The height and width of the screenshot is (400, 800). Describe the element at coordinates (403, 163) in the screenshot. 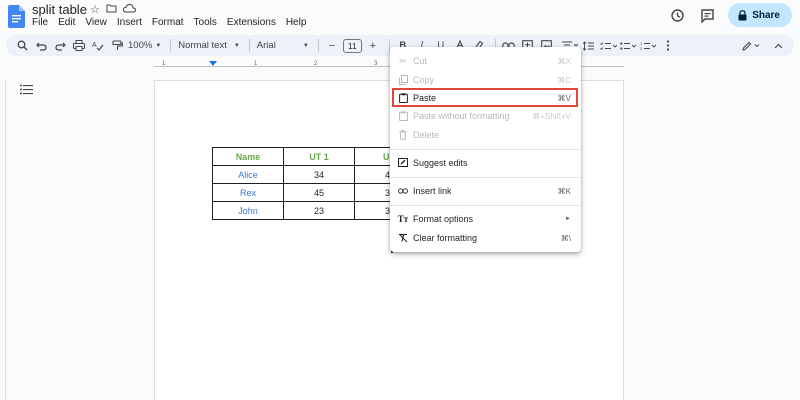

I see `suggest-icon` at that location.